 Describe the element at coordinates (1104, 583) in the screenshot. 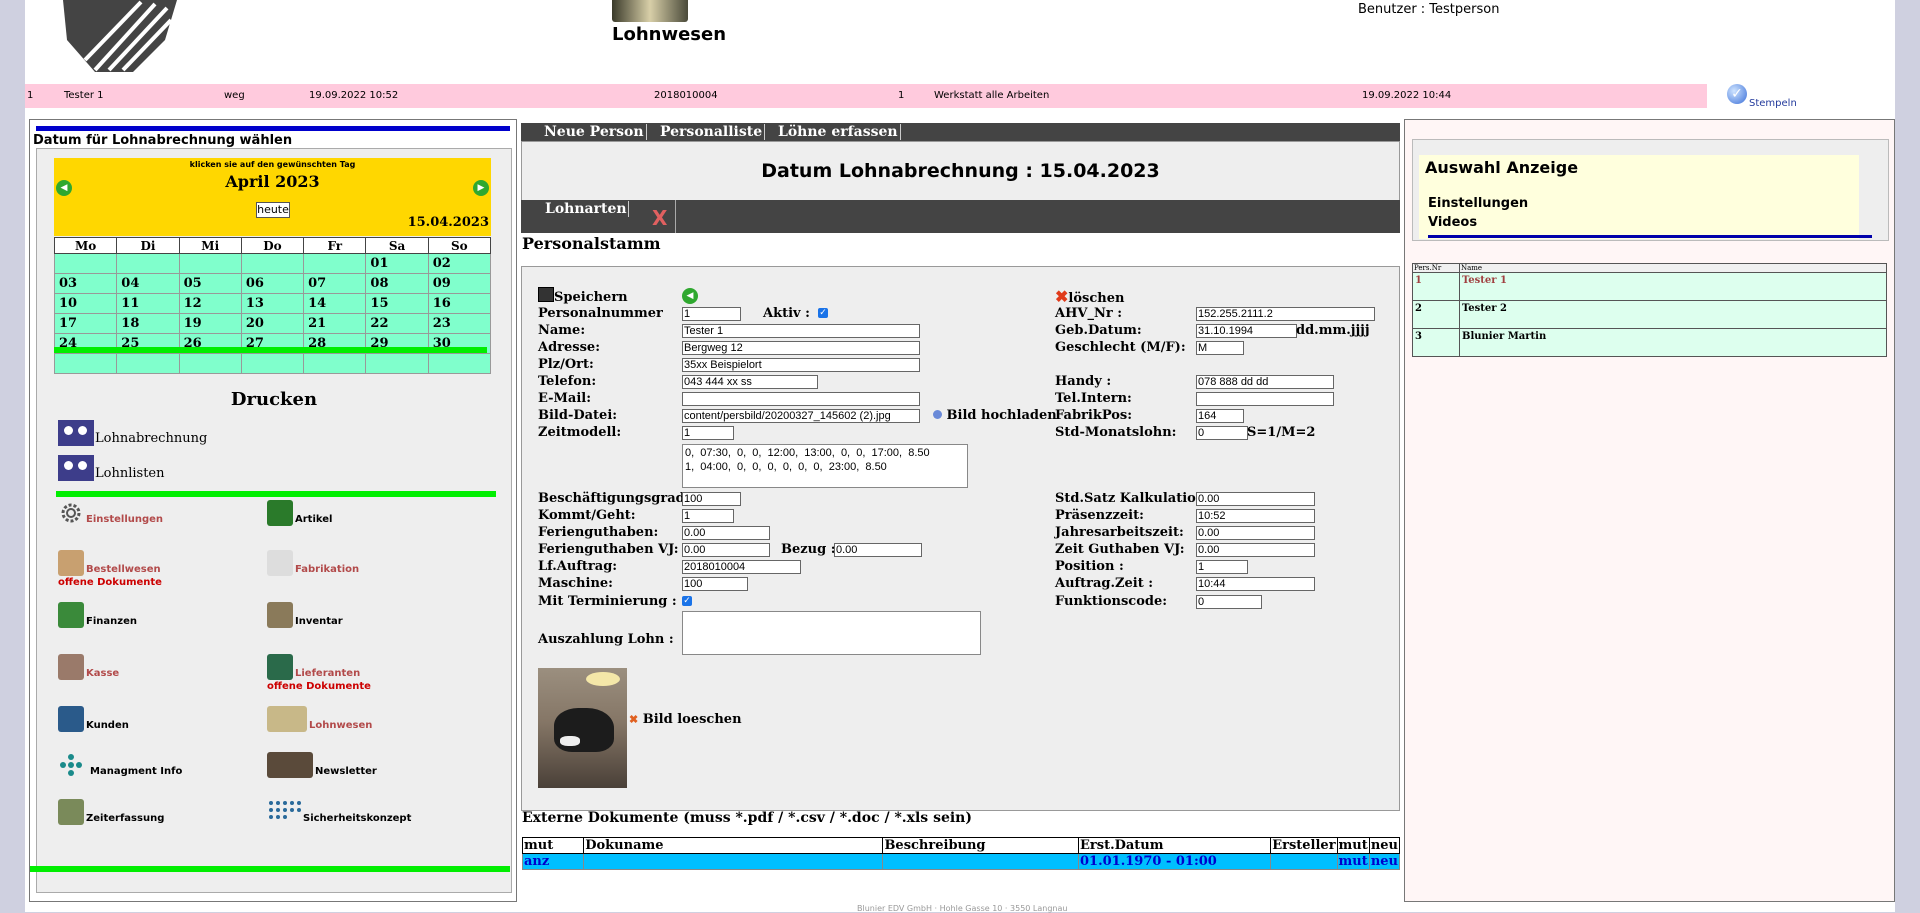

I see `label-auftragzeit: Auftrag.Zeit :` at that location.